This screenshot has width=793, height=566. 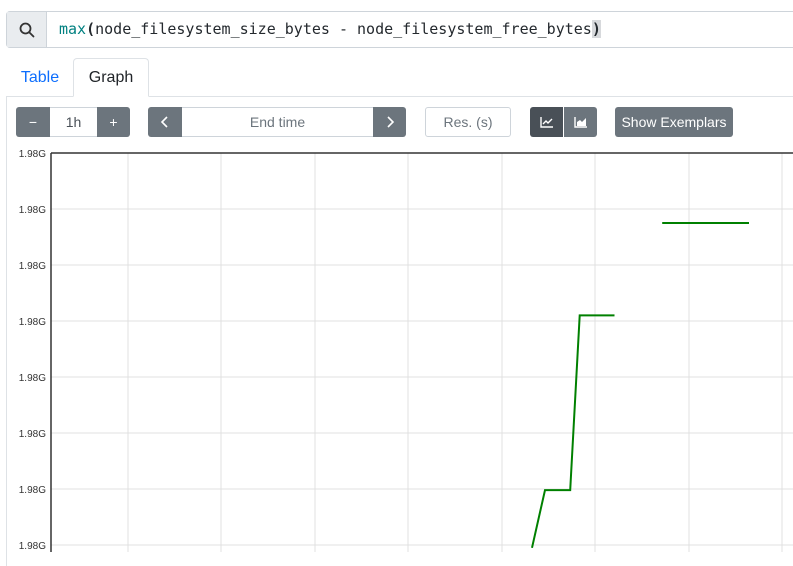 I want to click on y-axis-labels: 1.98G 1.98G 1.98G 1.98G 1.98G 1.98G 1.98G 1.98G, so click(x=32, y=350).